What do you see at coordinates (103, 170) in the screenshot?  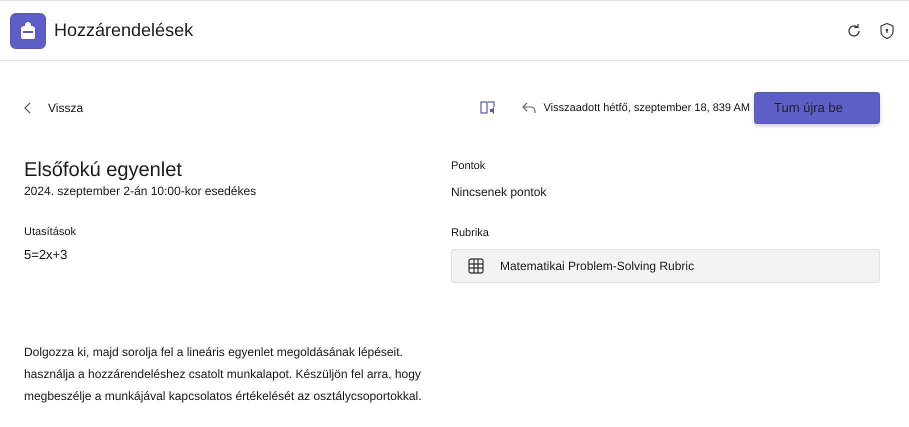 I see `assignment-title: Elsőfokú egyenlet` at bounding box center [103, 170].